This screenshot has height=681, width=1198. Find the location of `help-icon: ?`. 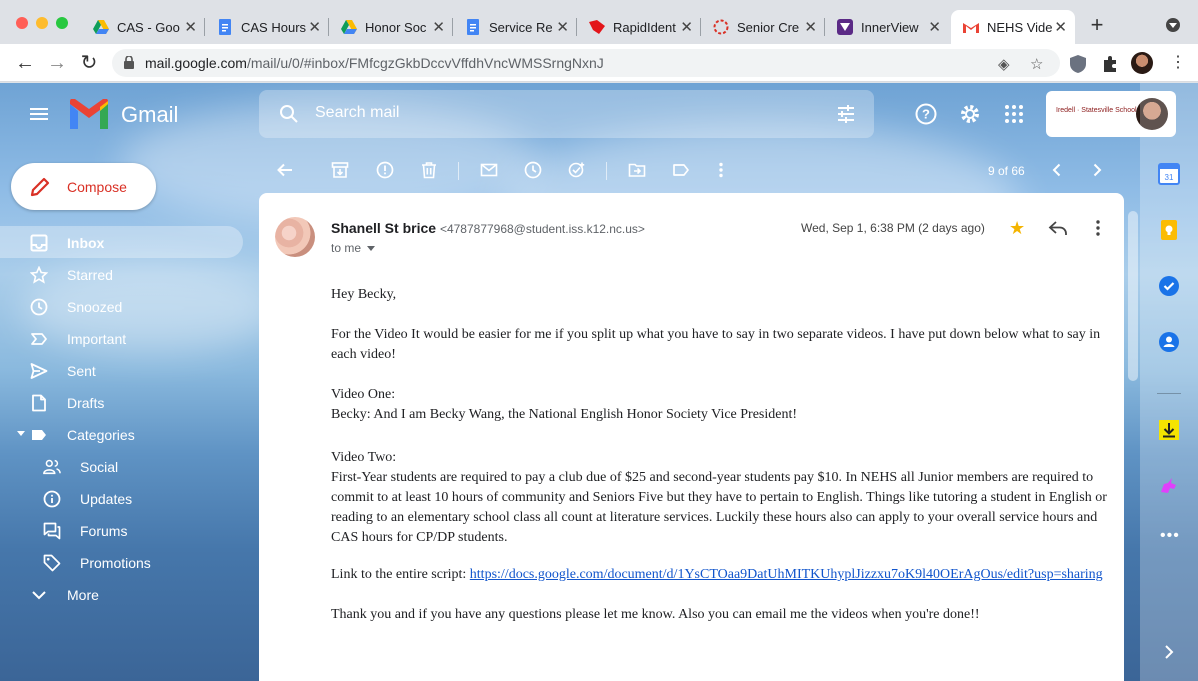

help-icon: ? is located at coordinates (926, 114).